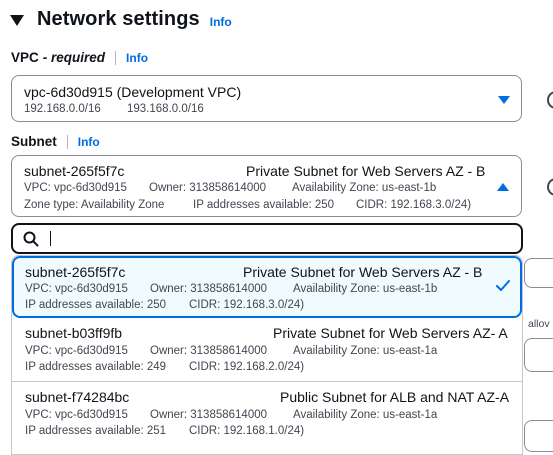 The width and height of the screenshot is (553, 455). I want to click on option-id: subnet-265f5f7c, so click(75, 272).